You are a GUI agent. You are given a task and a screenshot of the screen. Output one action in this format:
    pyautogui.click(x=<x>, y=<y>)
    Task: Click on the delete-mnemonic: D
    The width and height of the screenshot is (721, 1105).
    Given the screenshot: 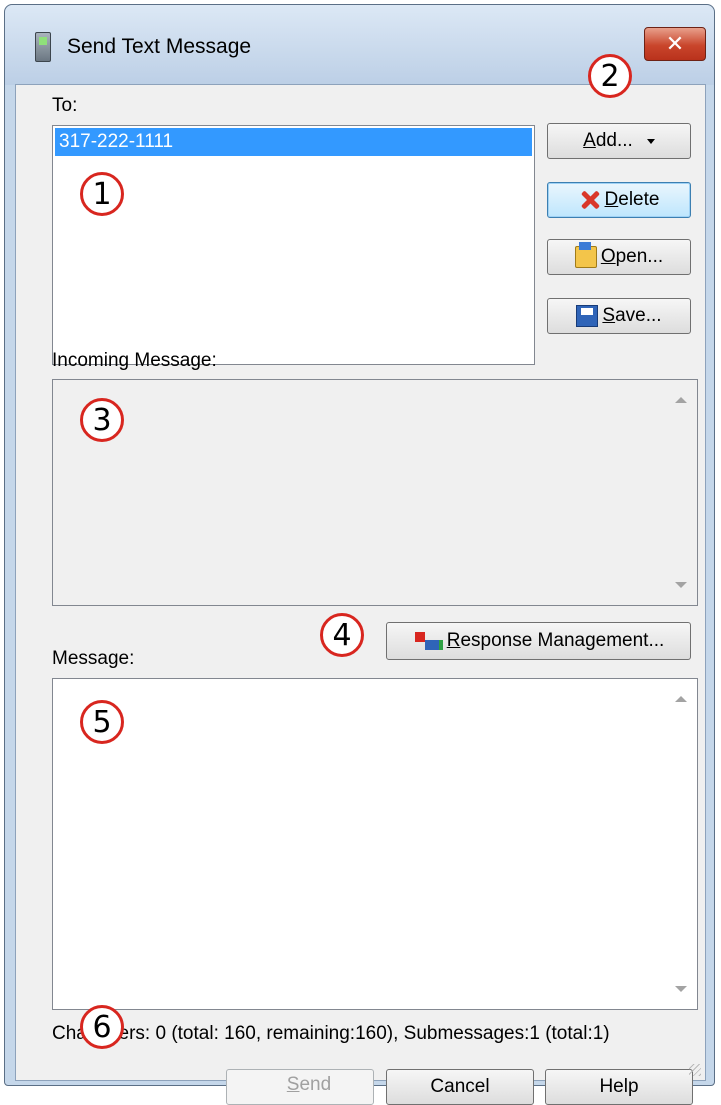 What is the action you would take?
    pyautogui.click(x=611, y=199)
    